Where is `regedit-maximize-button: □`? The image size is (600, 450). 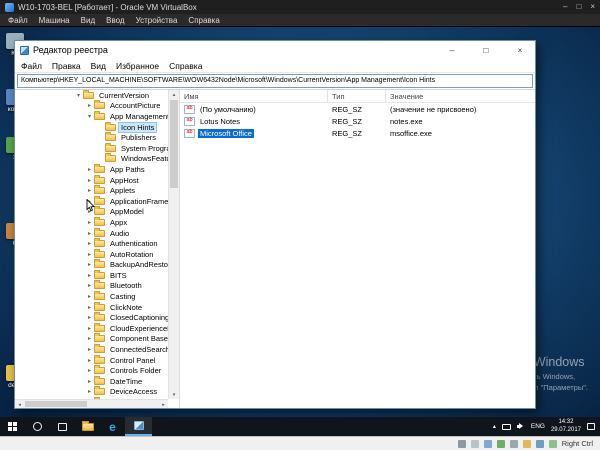 regedit-maximize-button: □ is located at coordinates (486, 50).